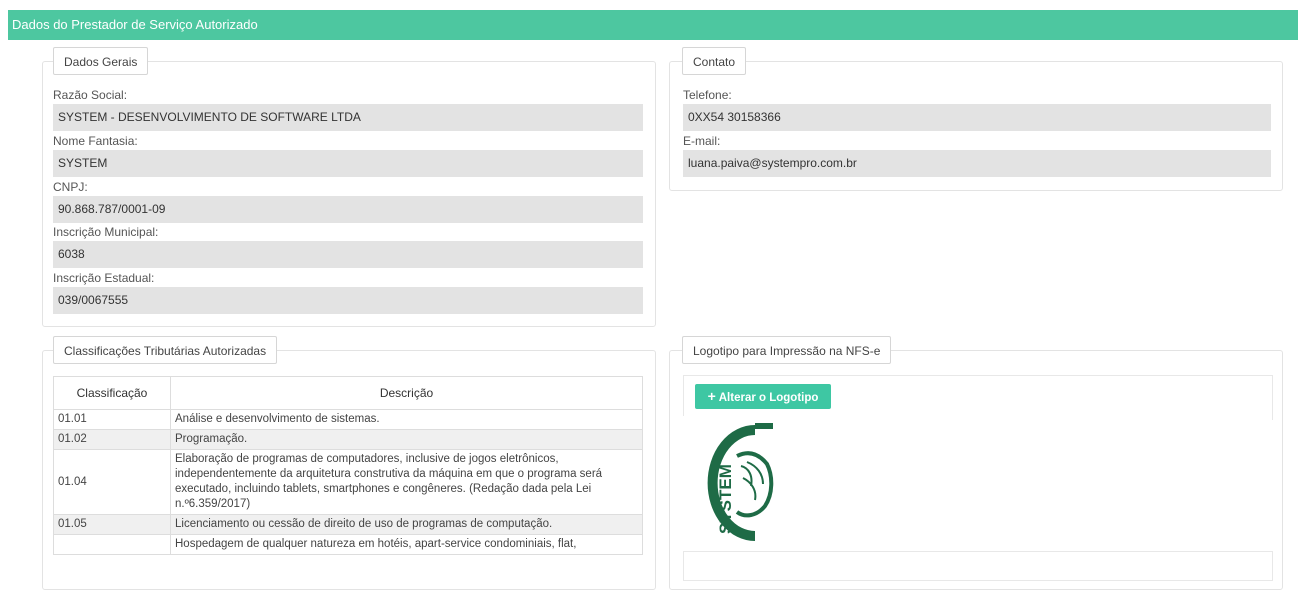  I want to click on column-header-descricao: Descrição, so click(406, 393).